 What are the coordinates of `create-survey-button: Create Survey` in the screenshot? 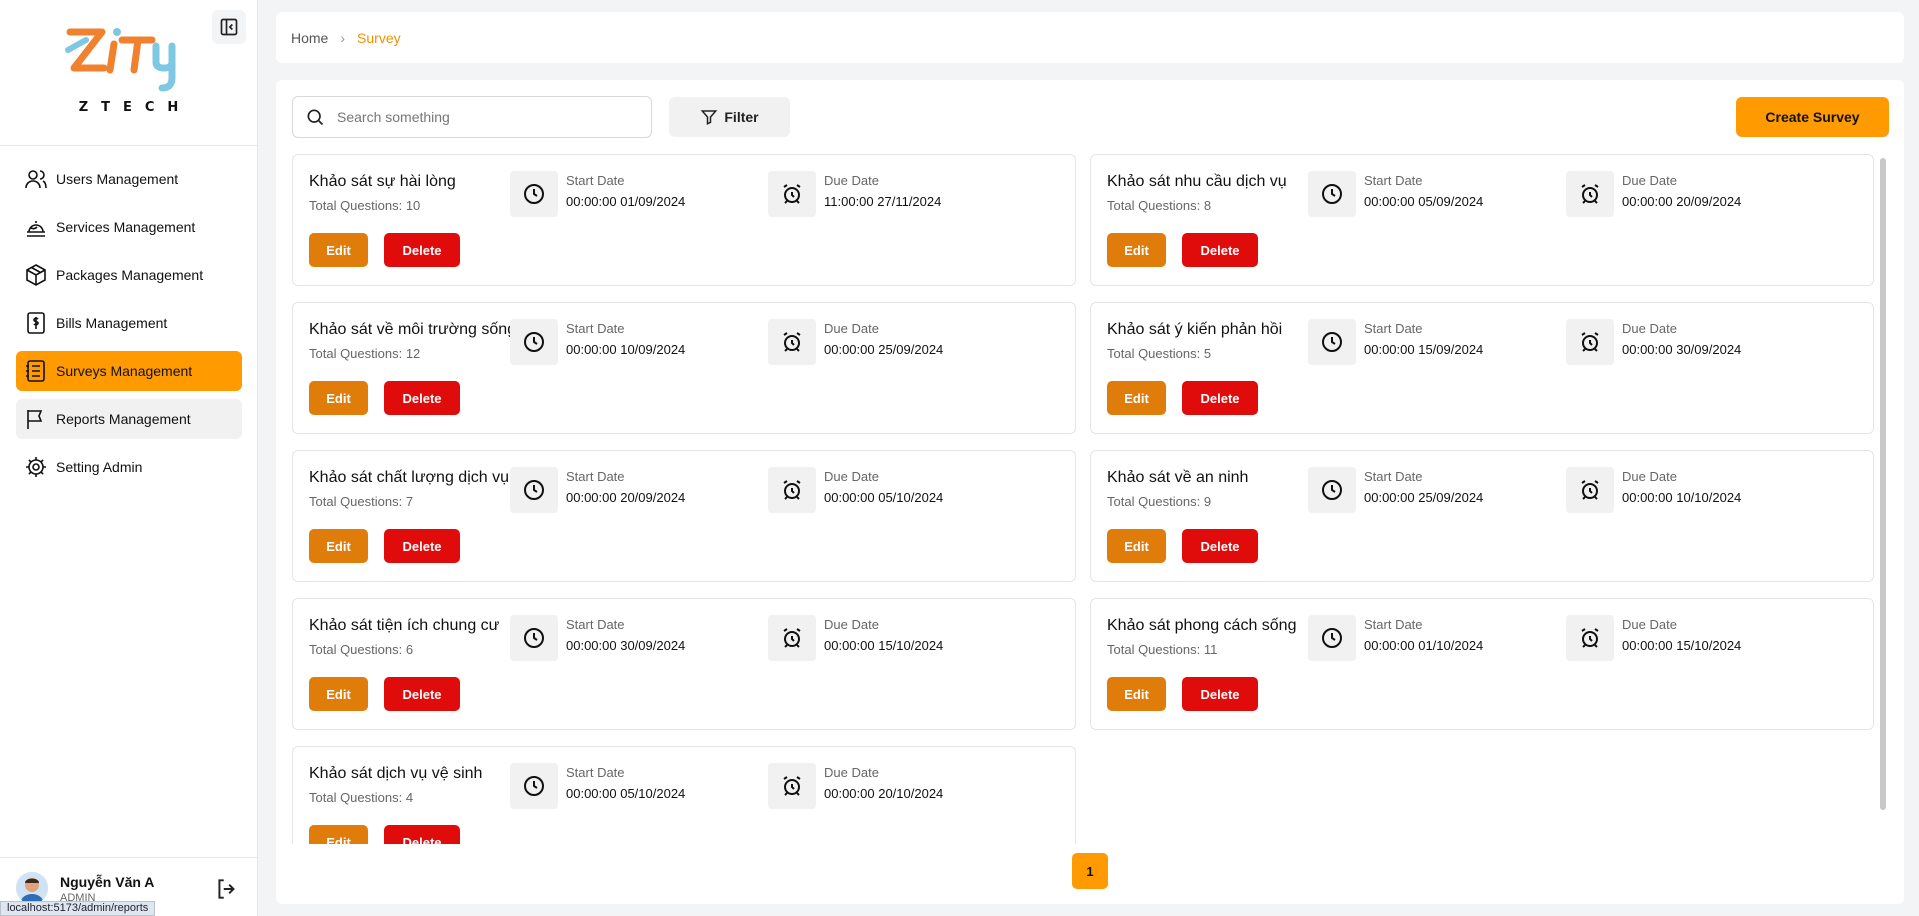 It's located at (1812, 117).